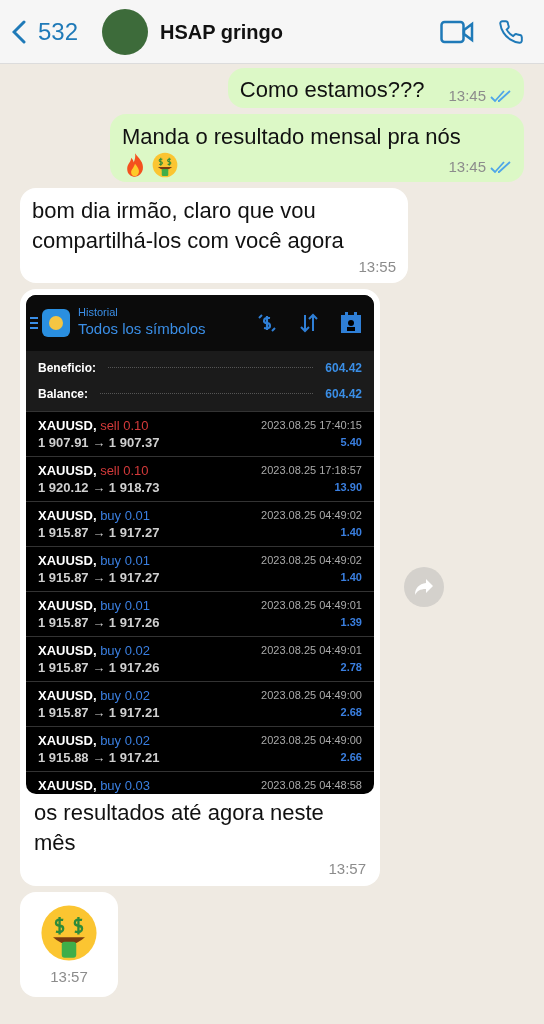 This screenshot has height=1024, width=544. Describe the element at coordinates (125, 785) in the screenshot. I see `trade-order: buy 0.03` at that location.